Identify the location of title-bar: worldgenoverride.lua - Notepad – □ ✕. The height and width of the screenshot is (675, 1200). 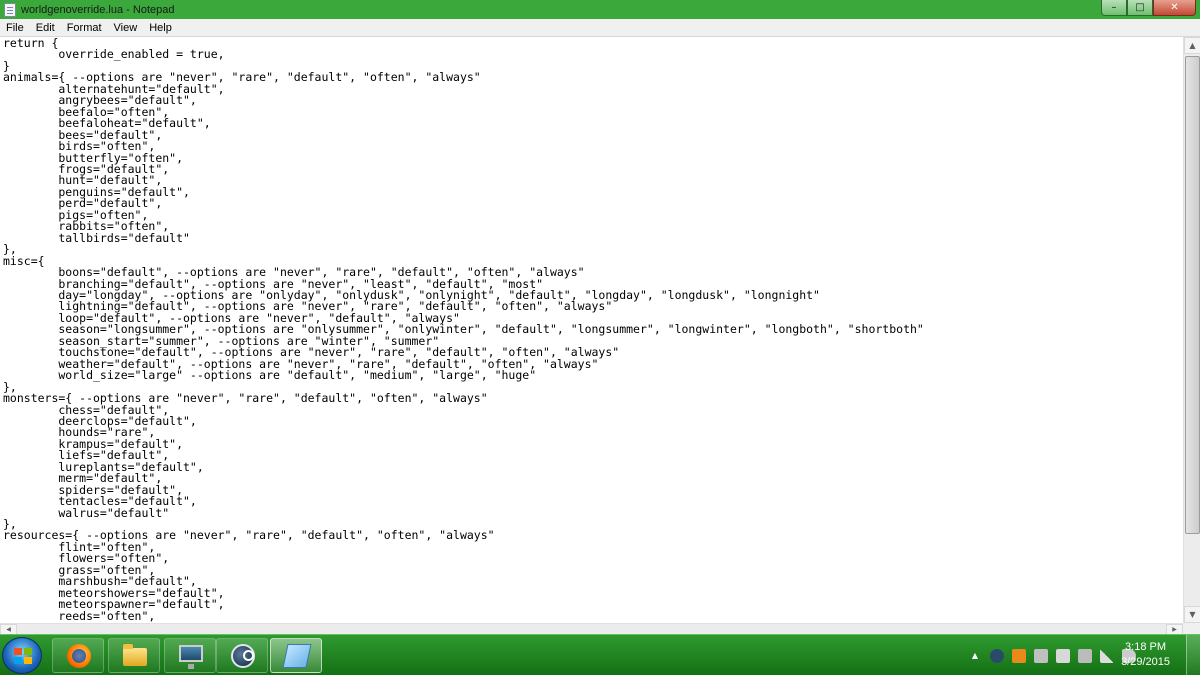
(600, 9).